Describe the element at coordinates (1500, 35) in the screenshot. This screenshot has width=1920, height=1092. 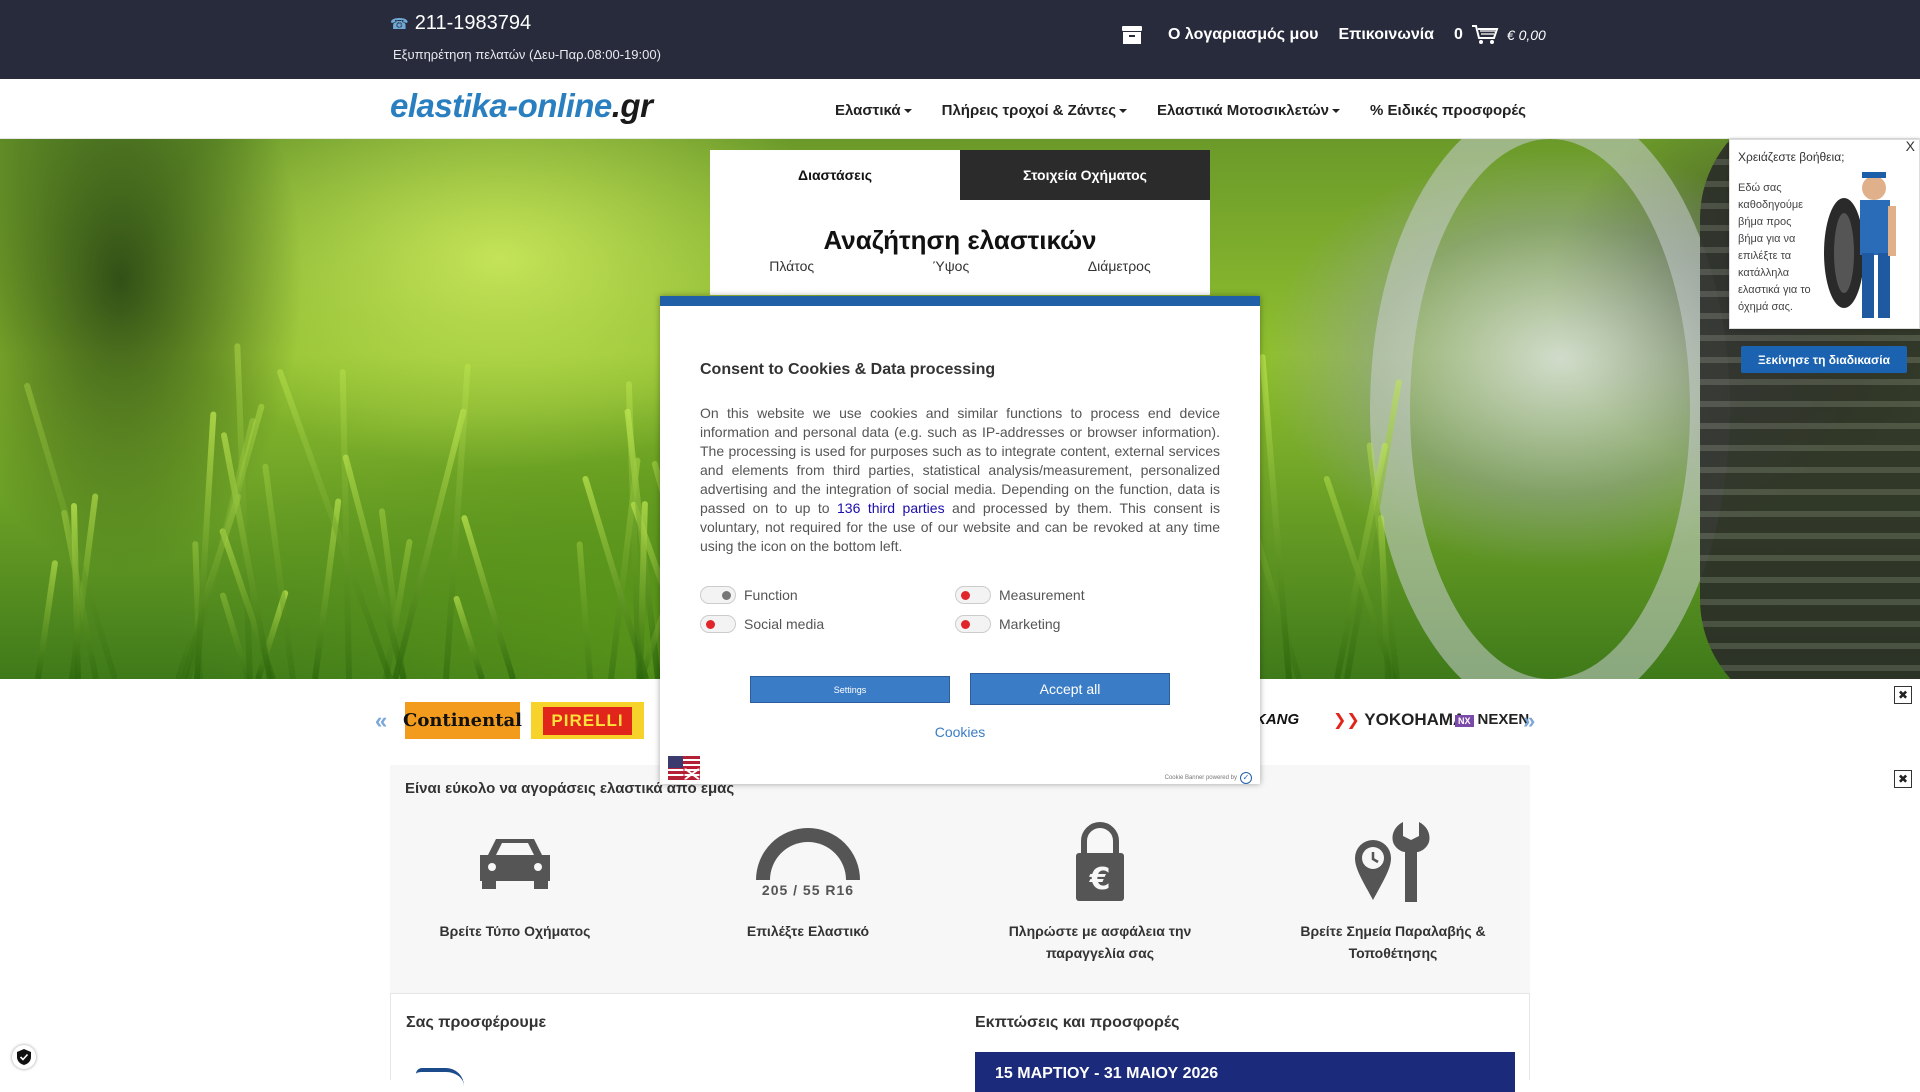
I see `cart-button: 0 € 0,00` at that location.